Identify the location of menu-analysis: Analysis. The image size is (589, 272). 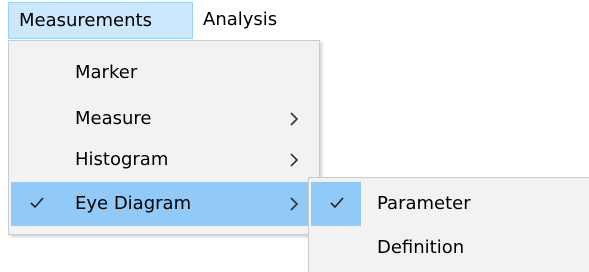
(248, 20).